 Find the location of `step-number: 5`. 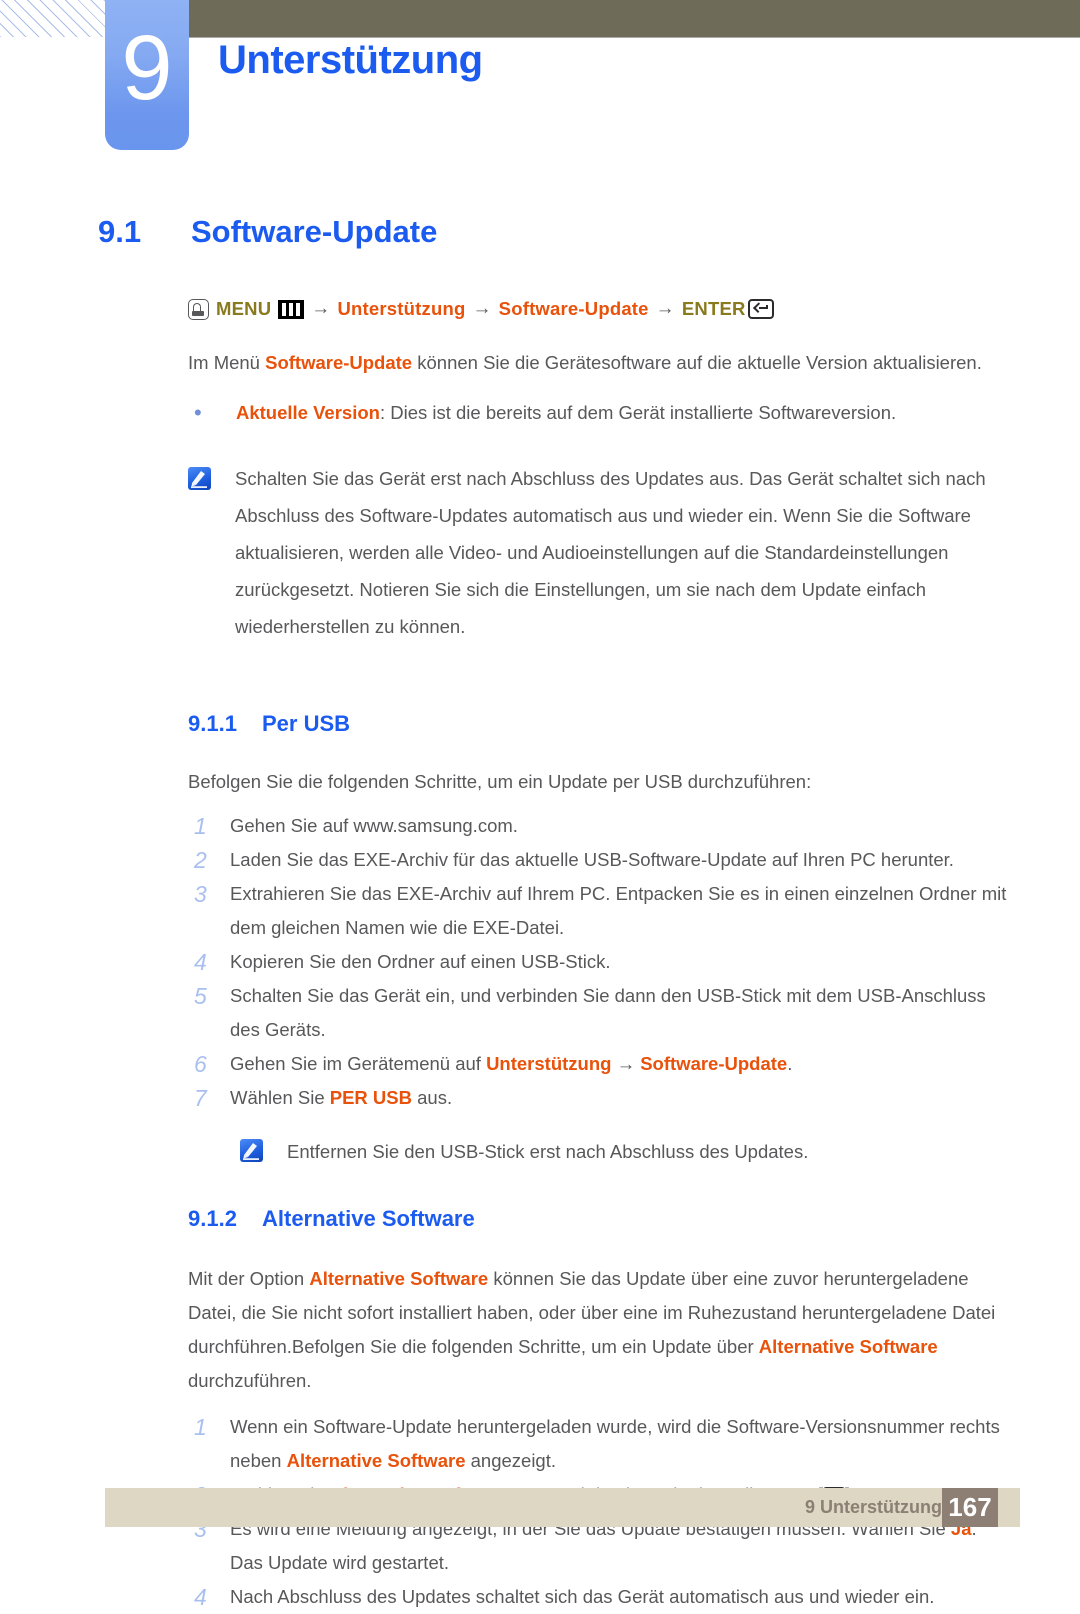

step-number: 5 is located at coordinates (200, 996).